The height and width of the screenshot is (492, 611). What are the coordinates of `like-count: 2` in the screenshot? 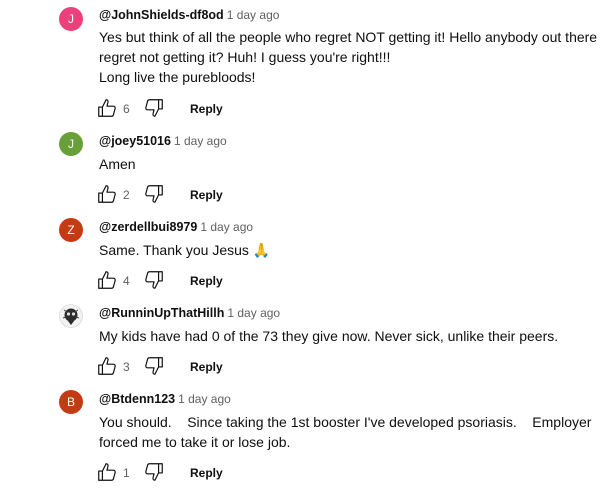 It's located at (126, 195).